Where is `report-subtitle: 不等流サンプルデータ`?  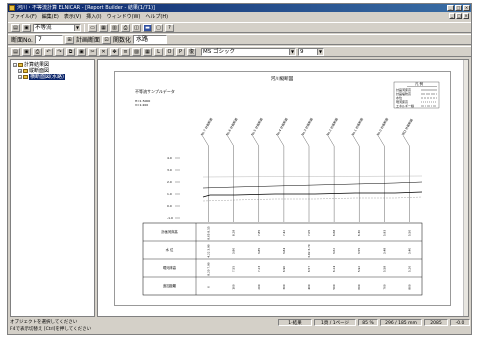
report-subtitle: 不等流サンプルデータ is located at coordinates (155, 91).